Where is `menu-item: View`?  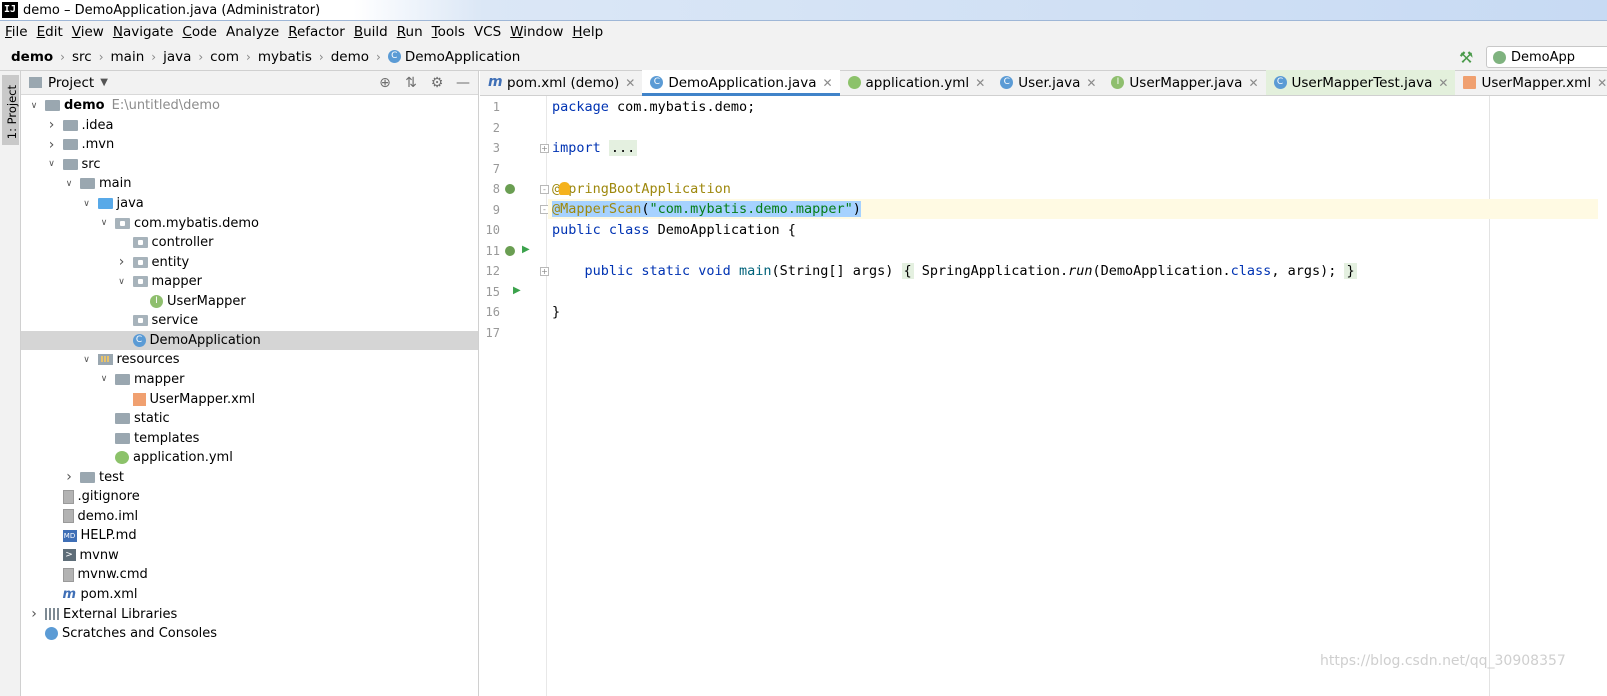
menu-item: View is located at coordinates (88, 32).